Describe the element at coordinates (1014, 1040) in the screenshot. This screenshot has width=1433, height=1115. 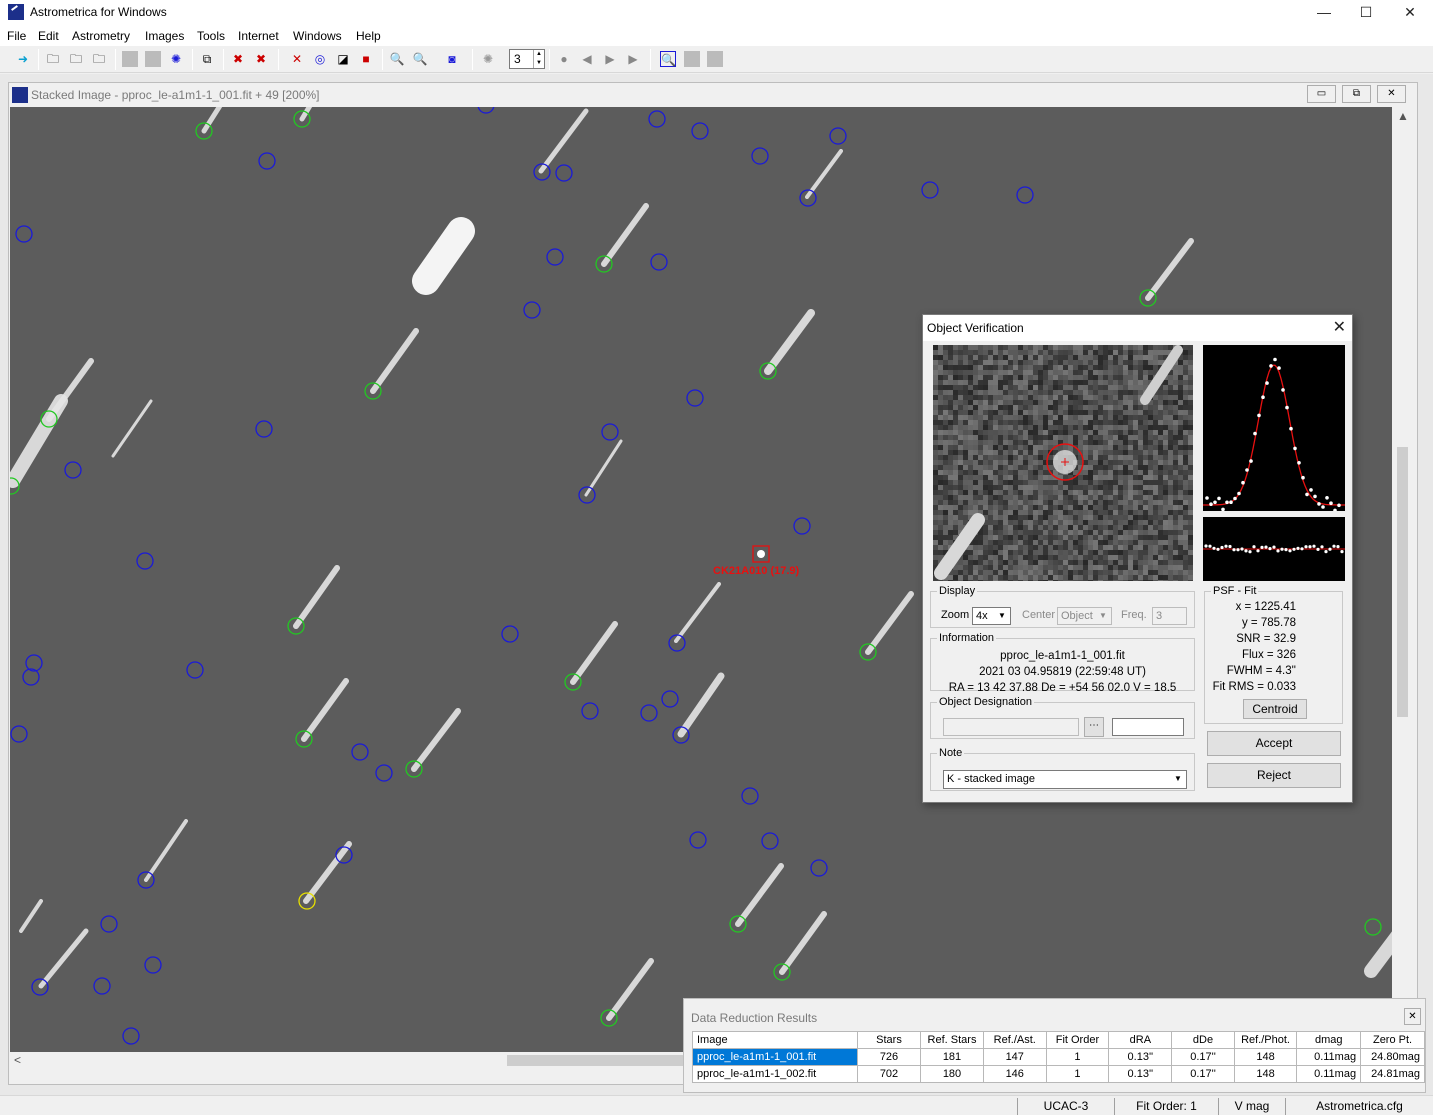
I see `col-ref-ast: Ref./Ast.` at that location.